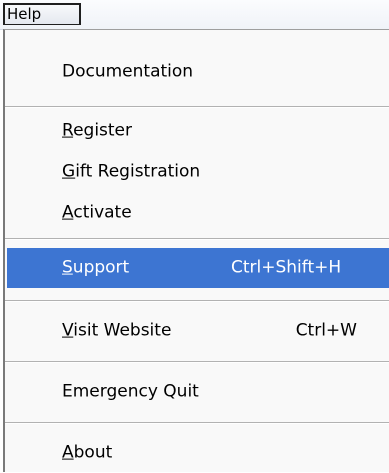  I want to click on menu-item-label: Documentation, so click(128, 71).